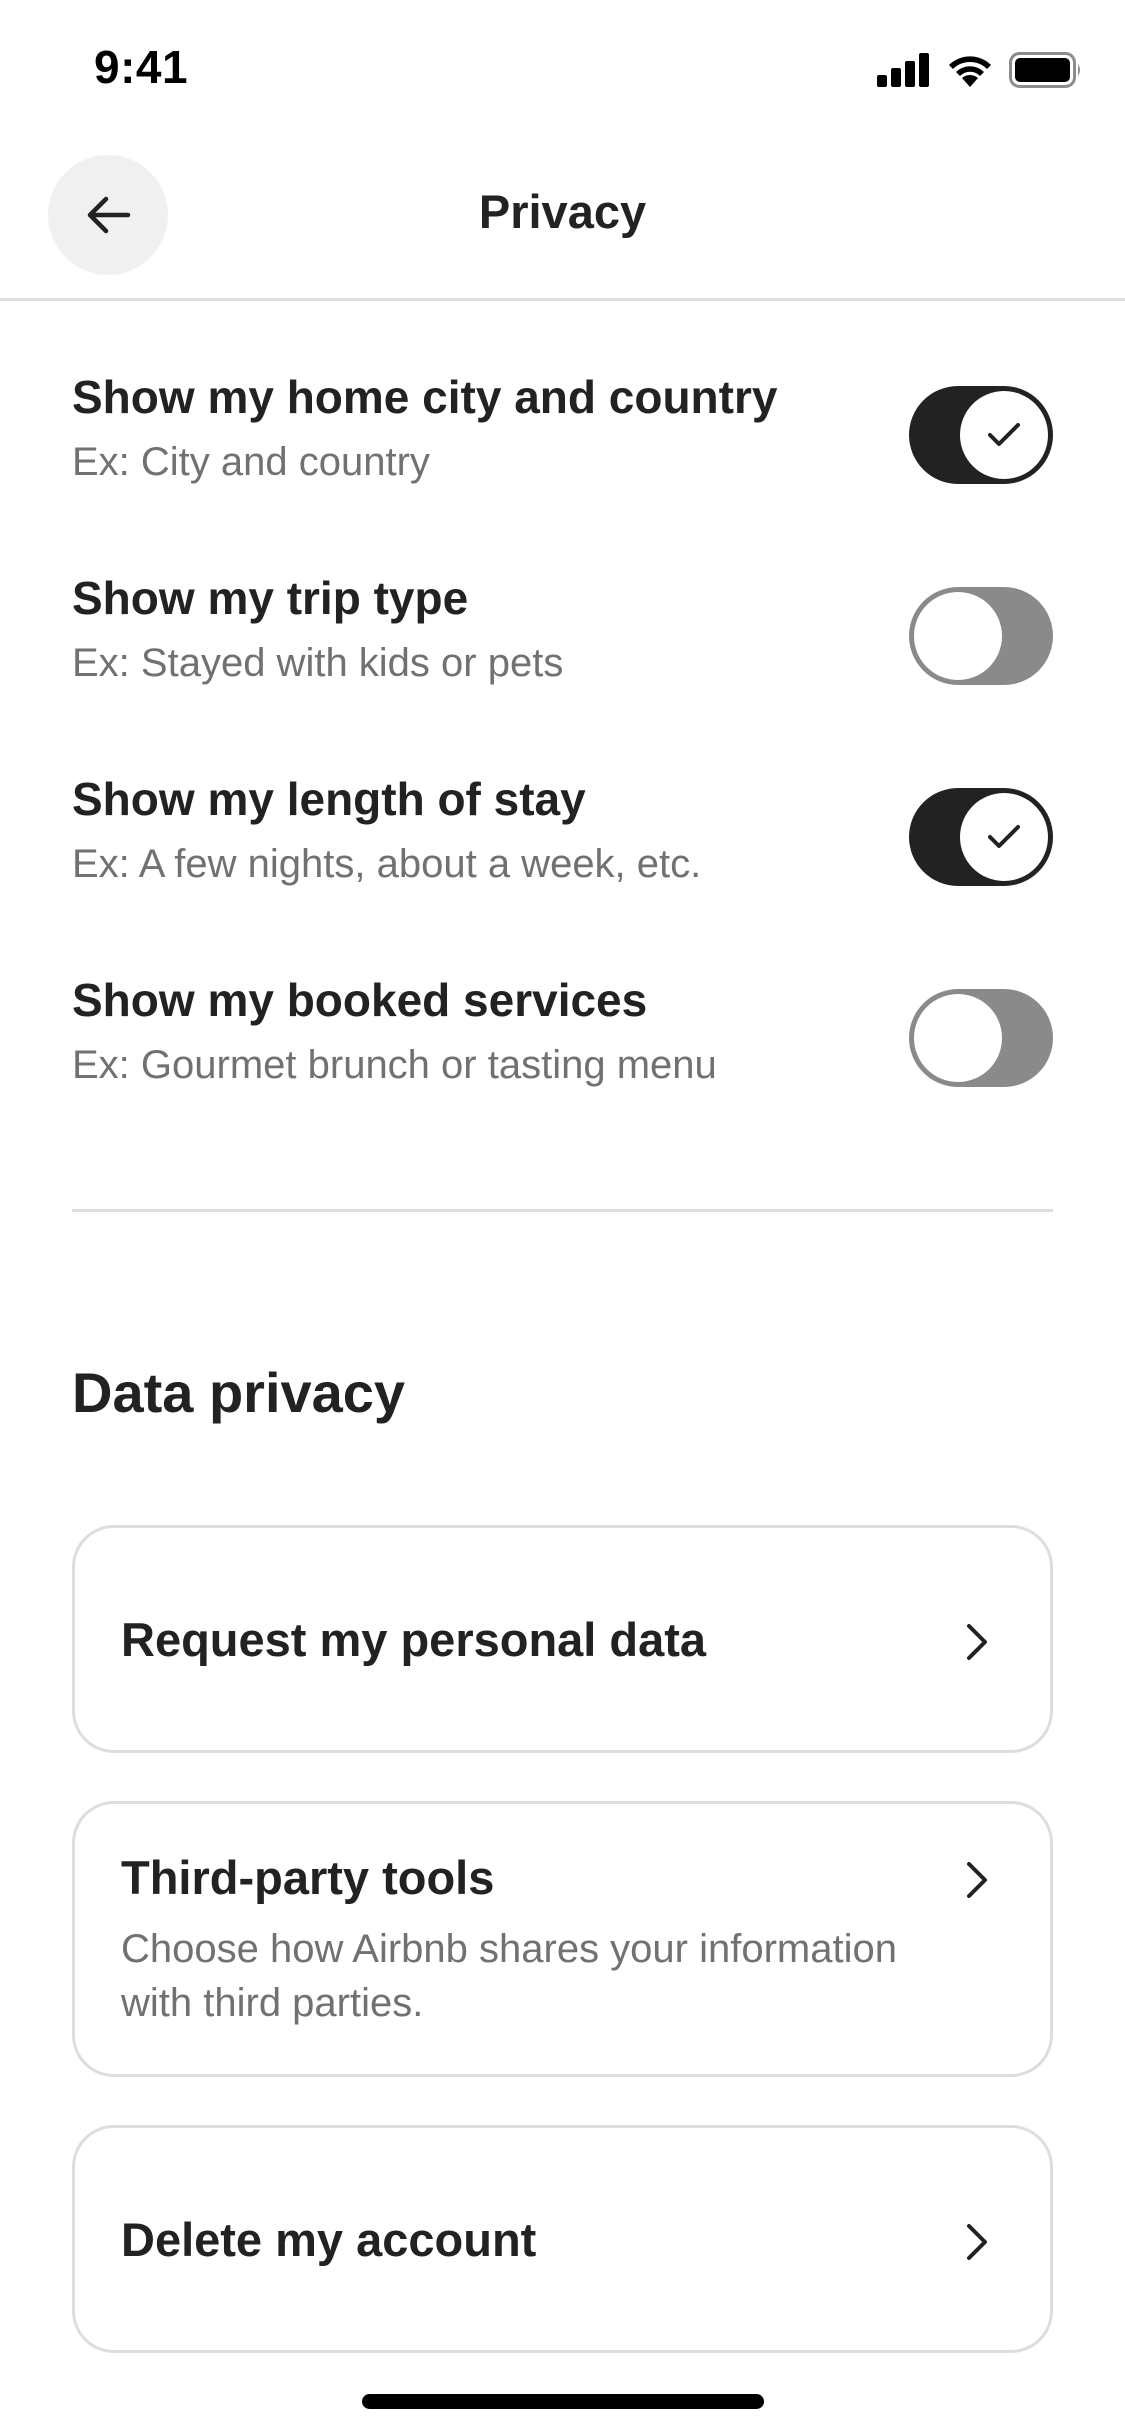  I want to click on delete-account-card: Delete my account, so click(562, 2239).